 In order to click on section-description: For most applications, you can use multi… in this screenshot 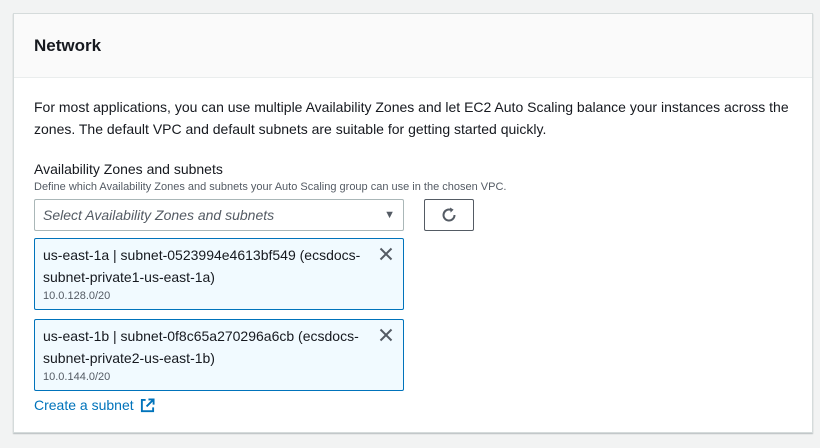, I will do `click(411, 118)`.